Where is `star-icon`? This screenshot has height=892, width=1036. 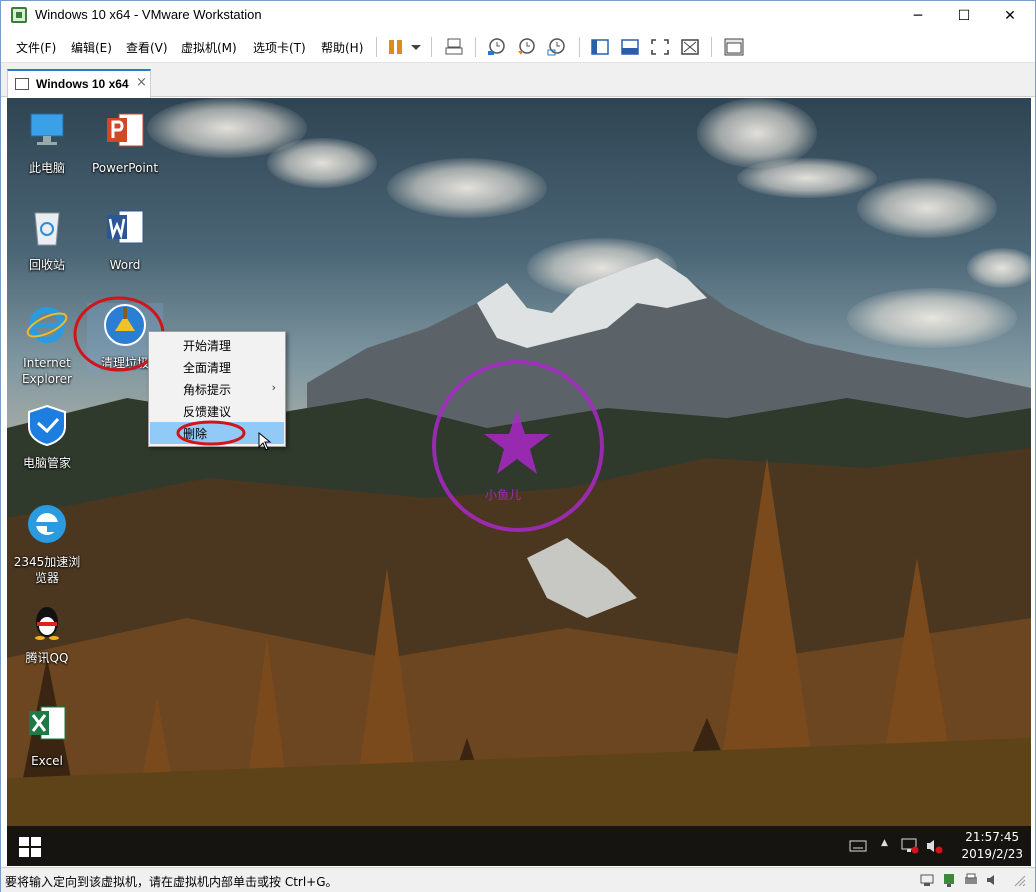
star-icon is located at coordinates (517, 442).